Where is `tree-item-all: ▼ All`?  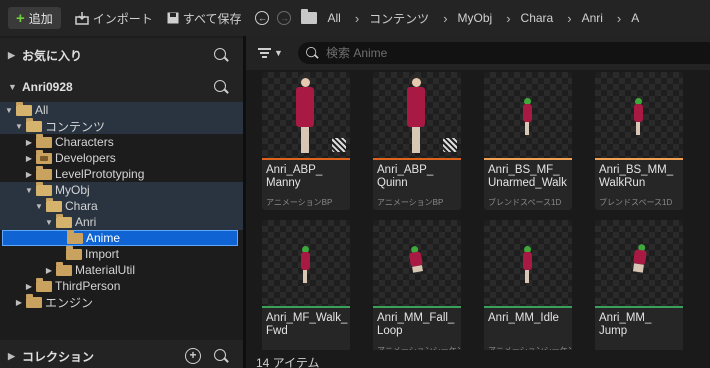
tree-item-all: ▼ All is located at coordinates (121, 109).